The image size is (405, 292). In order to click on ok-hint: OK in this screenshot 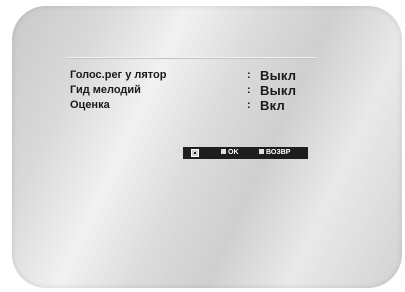, I will do `click(230, 153)`.